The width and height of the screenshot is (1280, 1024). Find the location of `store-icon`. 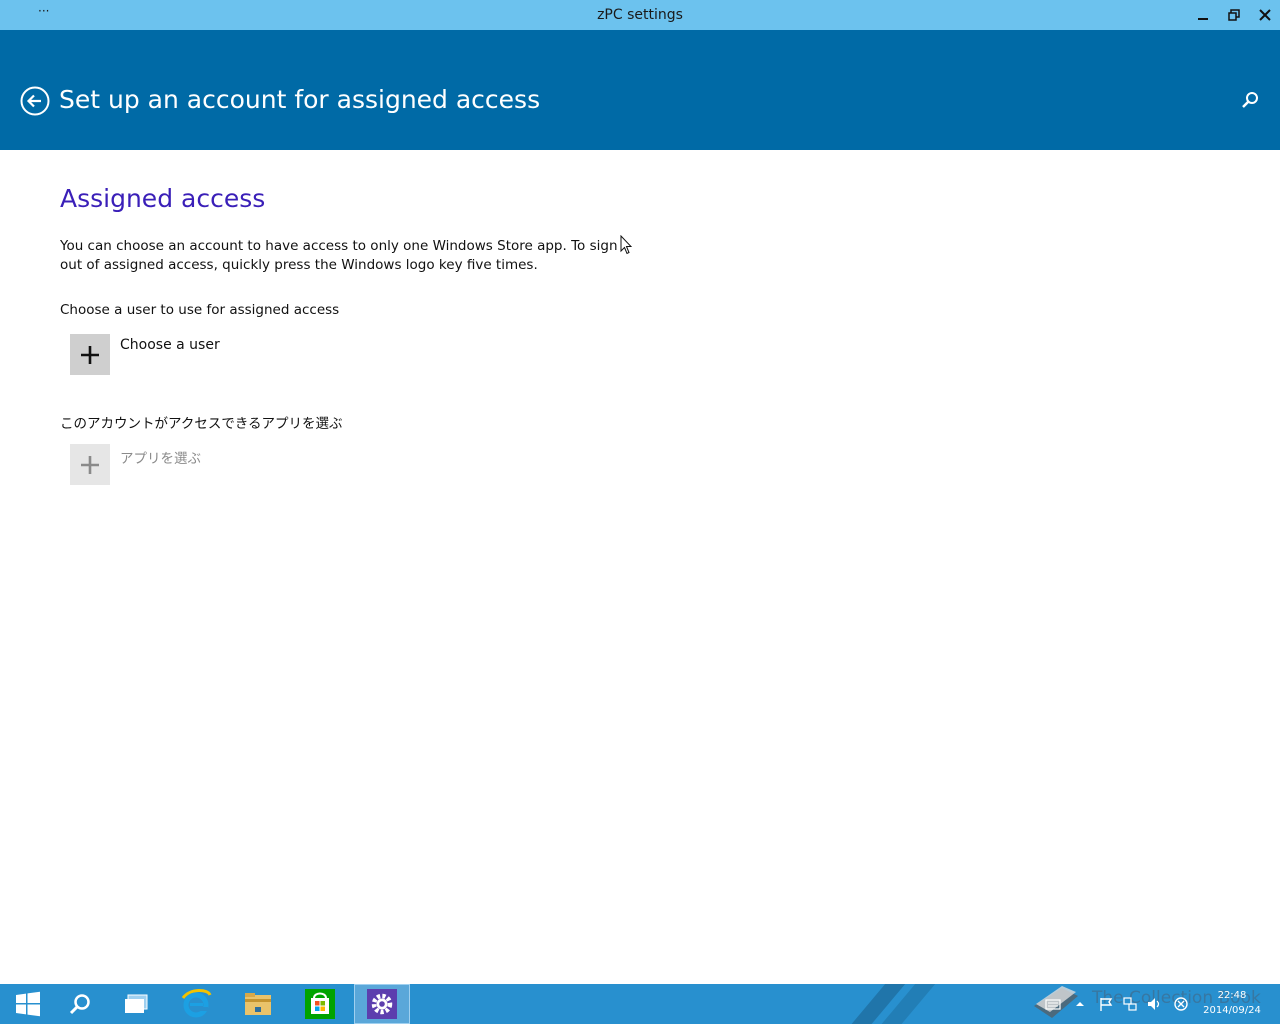

store-icon is located at coordinates (320, 1004).